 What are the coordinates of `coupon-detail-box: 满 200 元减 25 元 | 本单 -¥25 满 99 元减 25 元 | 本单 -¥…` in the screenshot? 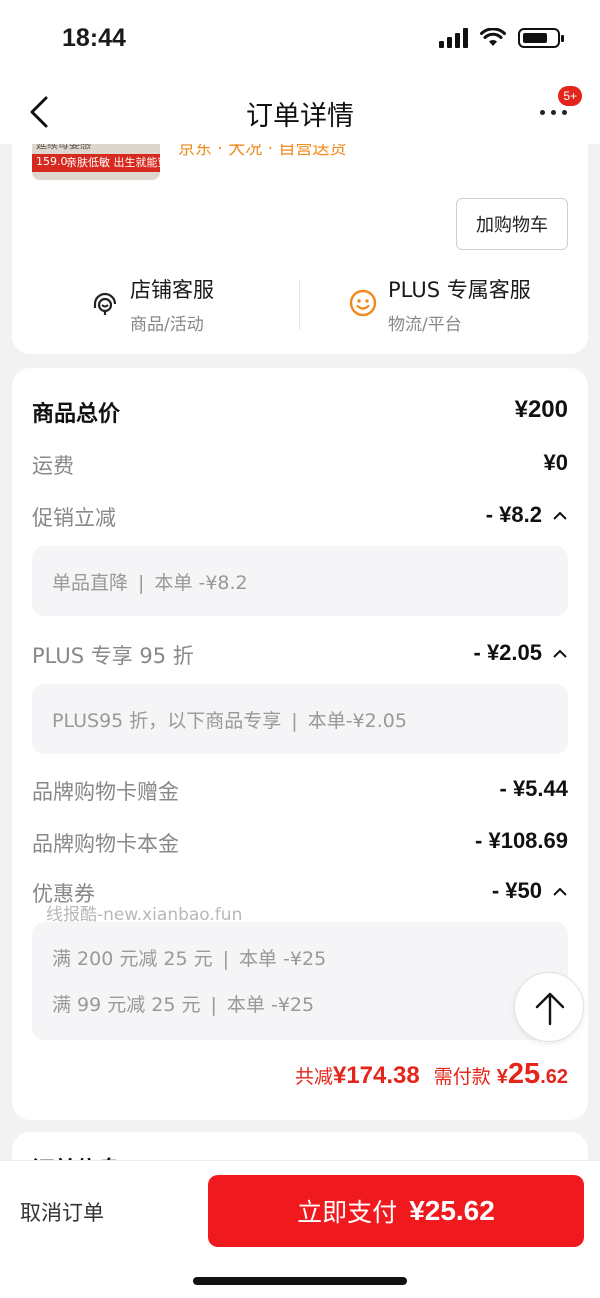 It's located at (300, 981).